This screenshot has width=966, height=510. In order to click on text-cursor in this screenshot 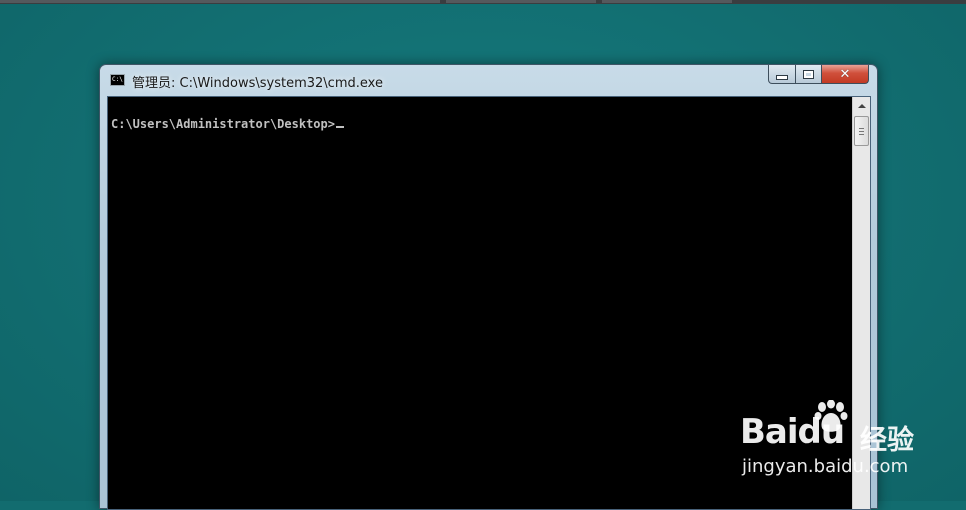, I will do `click(339, 127)`.